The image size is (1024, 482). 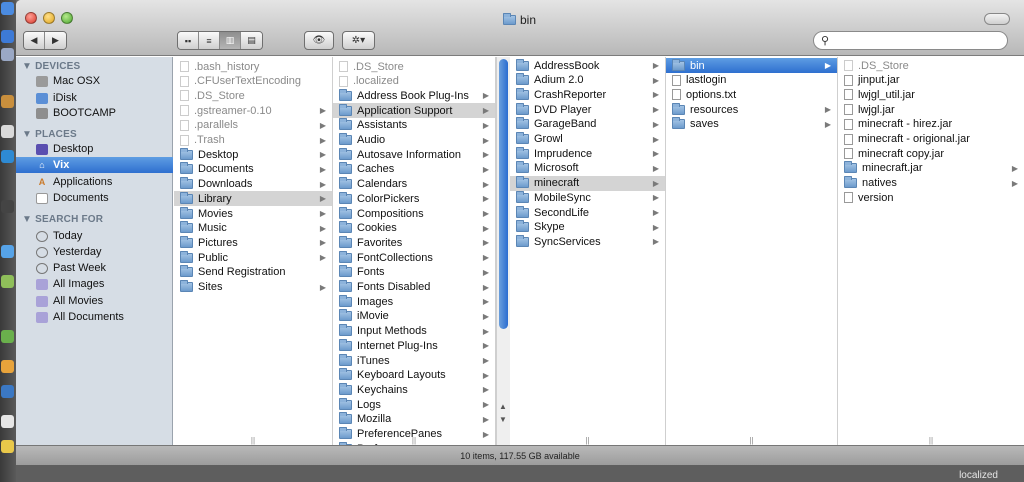 I want to click on file-row: lastlogin, so click(x=751, y=80).